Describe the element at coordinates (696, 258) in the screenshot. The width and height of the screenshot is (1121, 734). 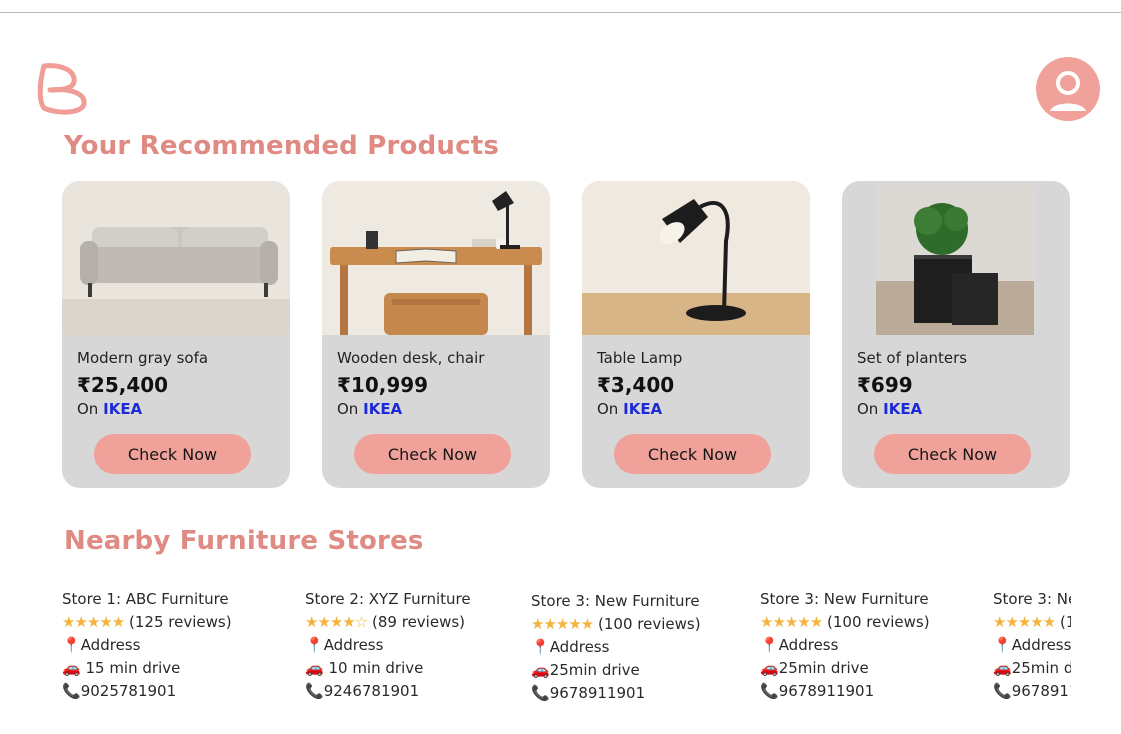
I see `product-image-lamp` at that location.